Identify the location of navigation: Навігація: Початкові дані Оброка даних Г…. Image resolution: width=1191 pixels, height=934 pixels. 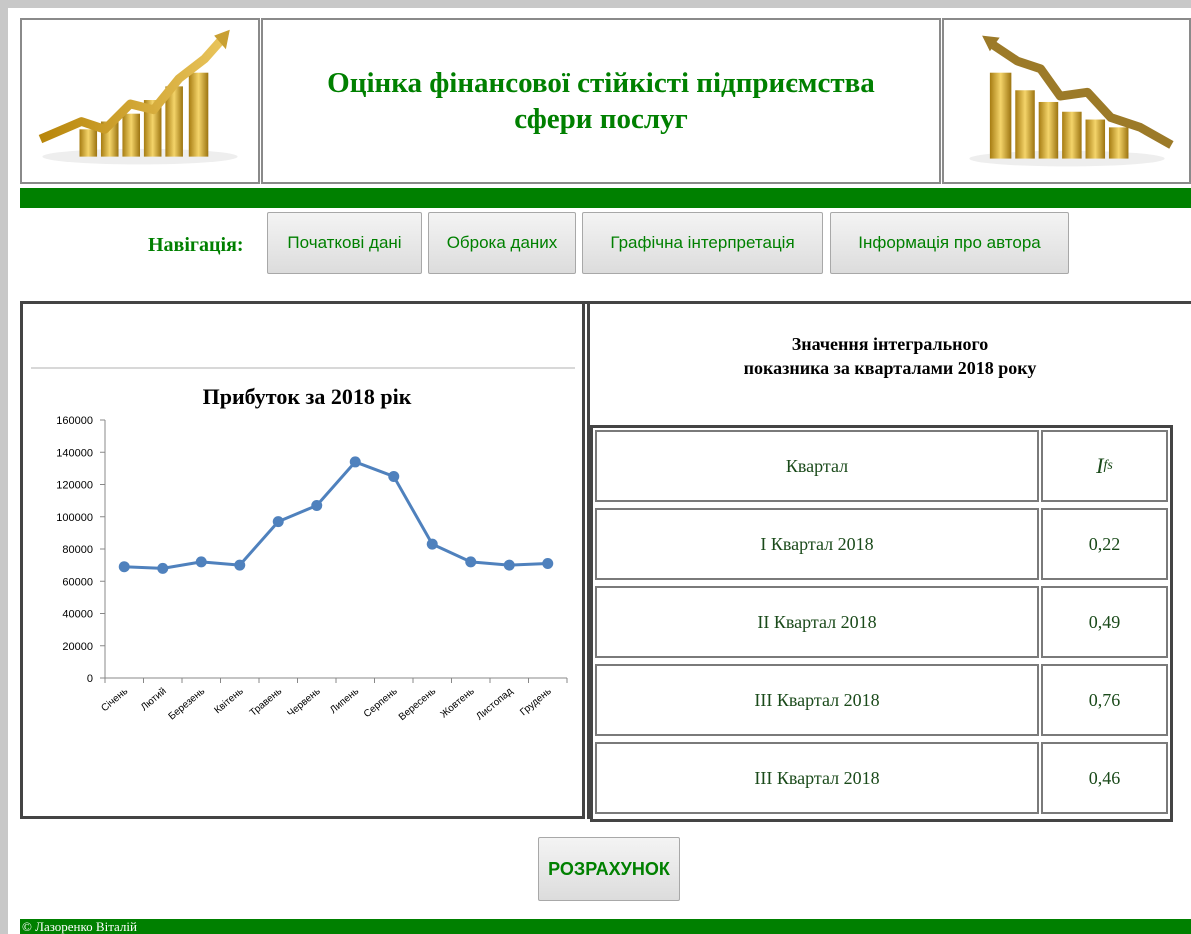
(605, 245).